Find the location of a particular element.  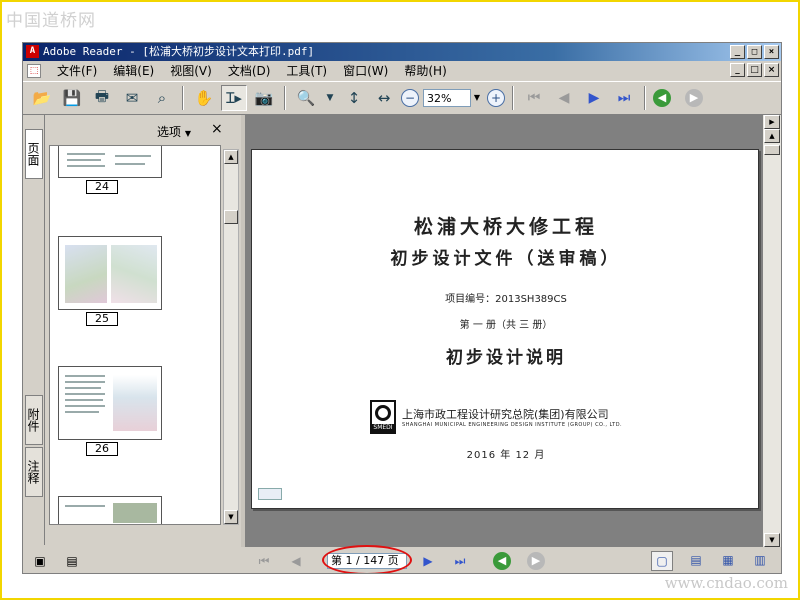

zoom-out-icon: − is located at coordinates (410, 98).